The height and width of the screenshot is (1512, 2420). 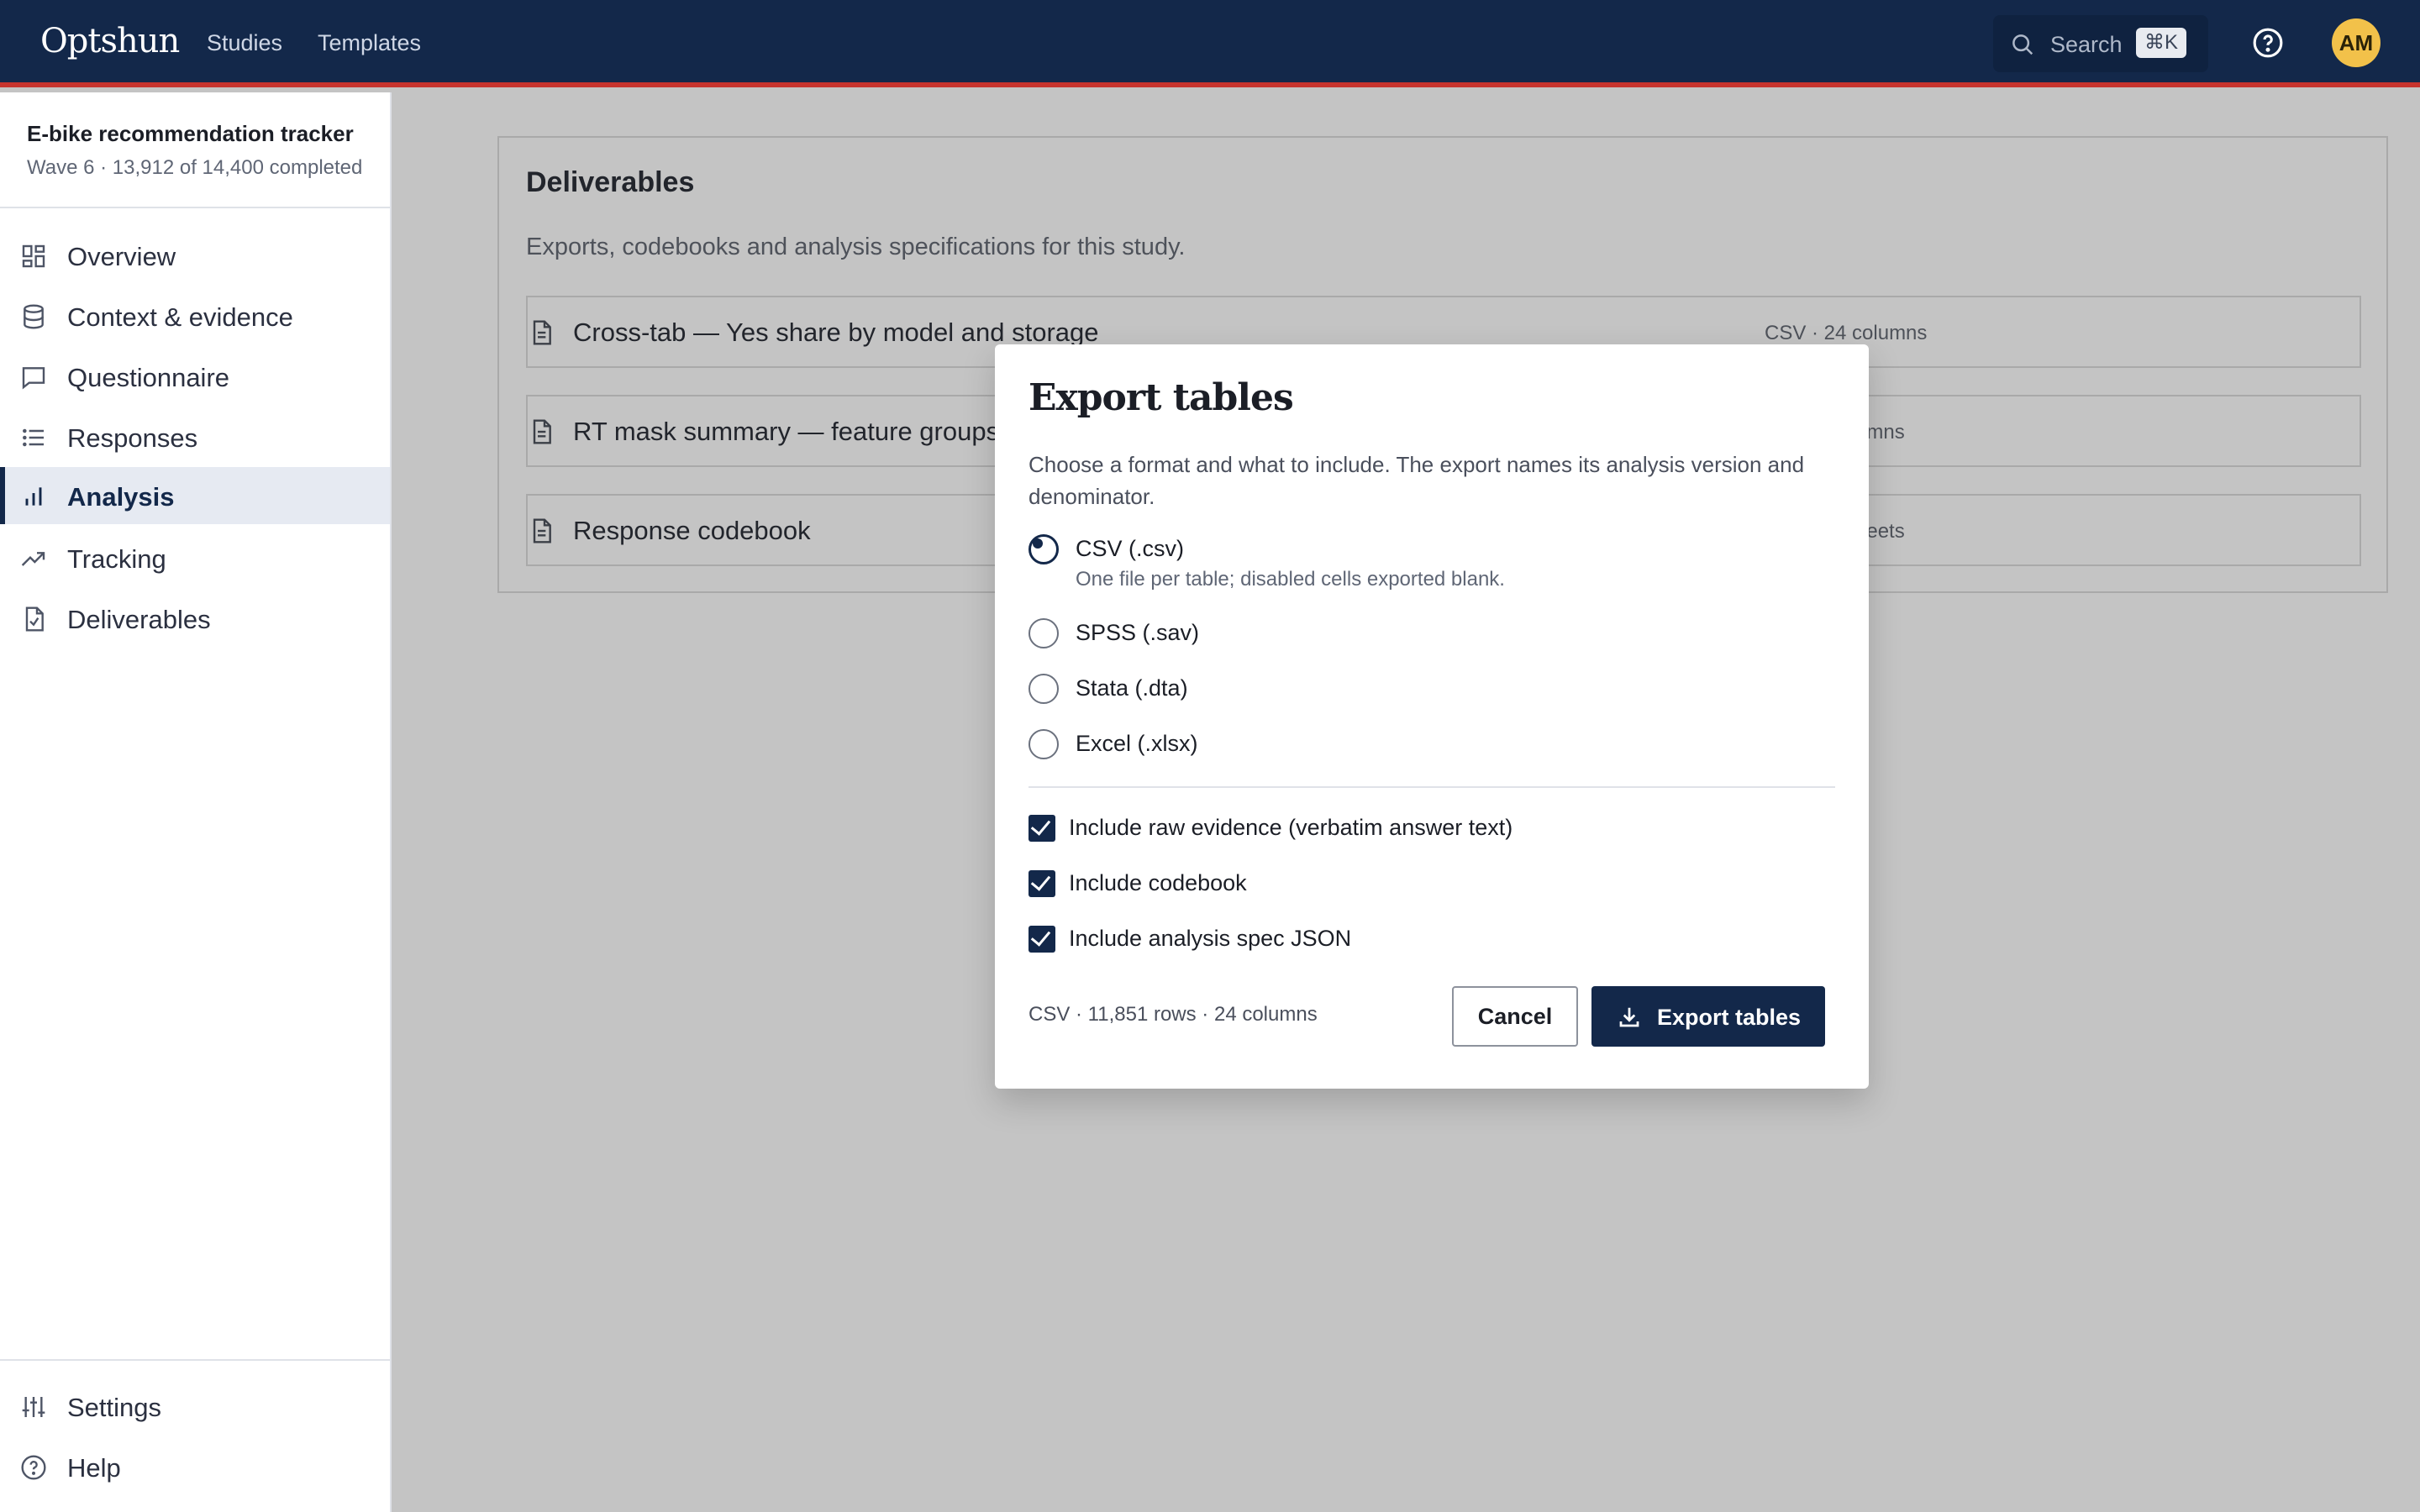 I want to click on grid-icon, so click(x=34, y=256).